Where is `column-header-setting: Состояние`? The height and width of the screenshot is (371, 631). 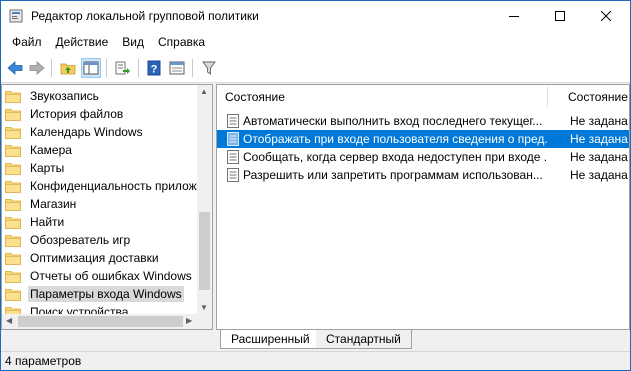
column-header-setting: Состояние is located at coordinates (255, 97).